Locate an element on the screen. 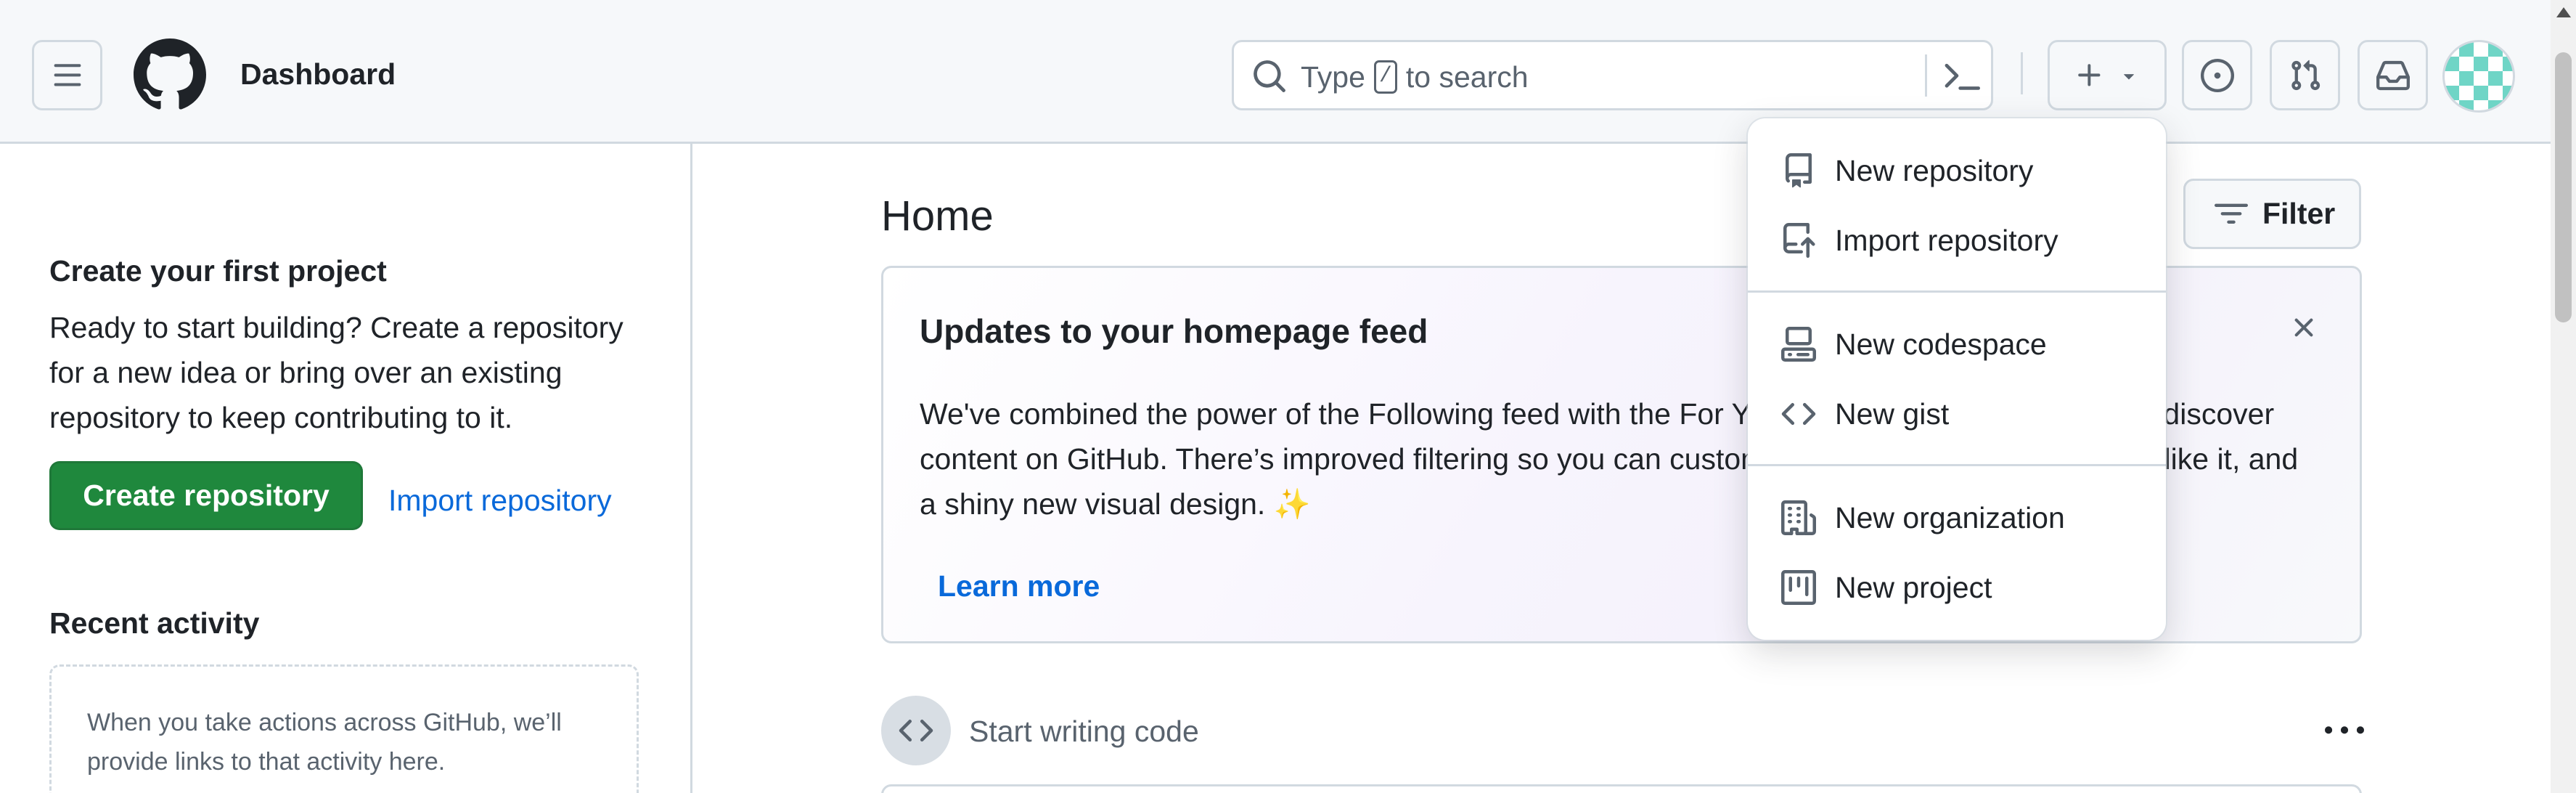 Image resolution: width=2576 pixels, height=793 pixels. repo-push-icon is located at coordinates (1799, 240).